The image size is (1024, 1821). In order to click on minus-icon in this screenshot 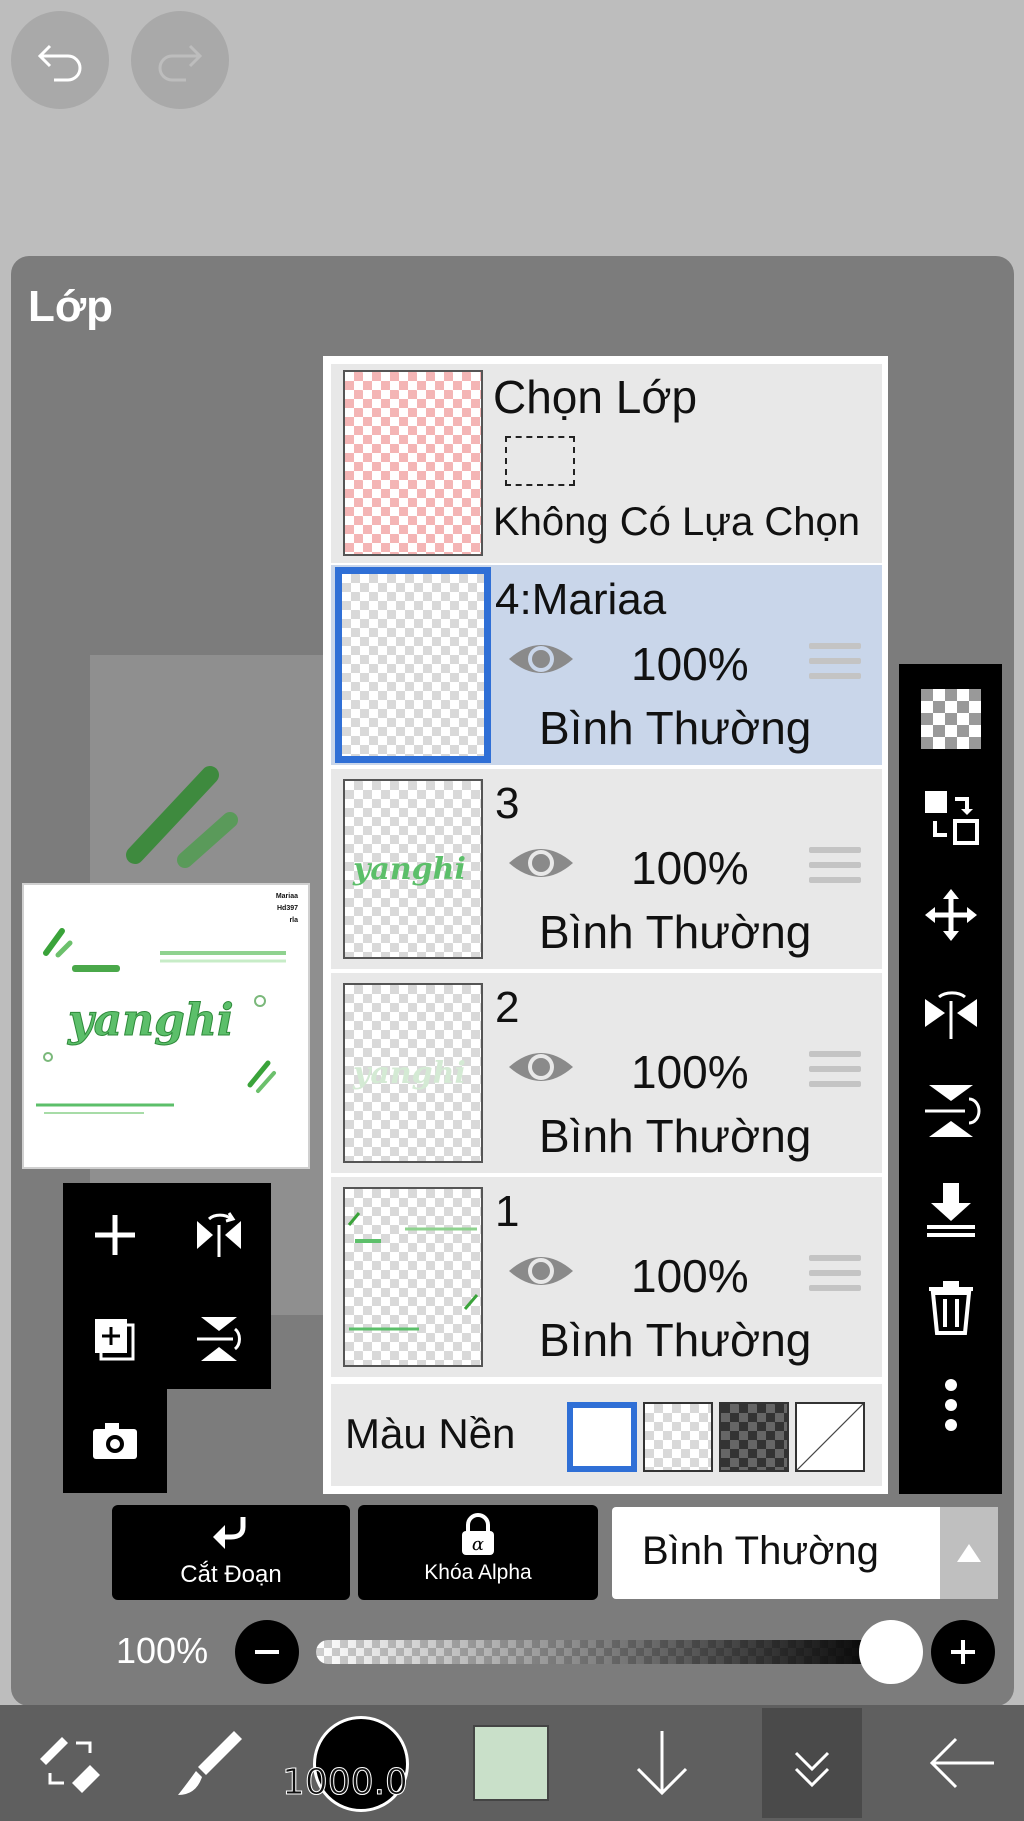, I will do `click(267, 1652)`.